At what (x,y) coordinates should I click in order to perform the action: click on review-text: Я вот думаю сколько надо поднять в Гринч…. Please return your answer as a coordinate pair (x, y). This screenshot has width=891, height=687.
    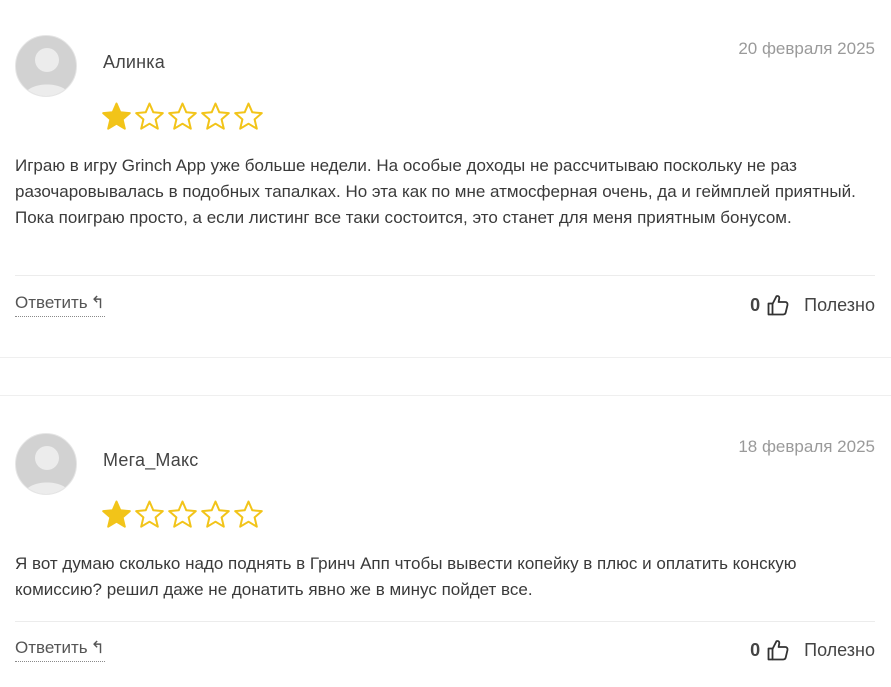
    Looking at the image, I should click on (406, 576).